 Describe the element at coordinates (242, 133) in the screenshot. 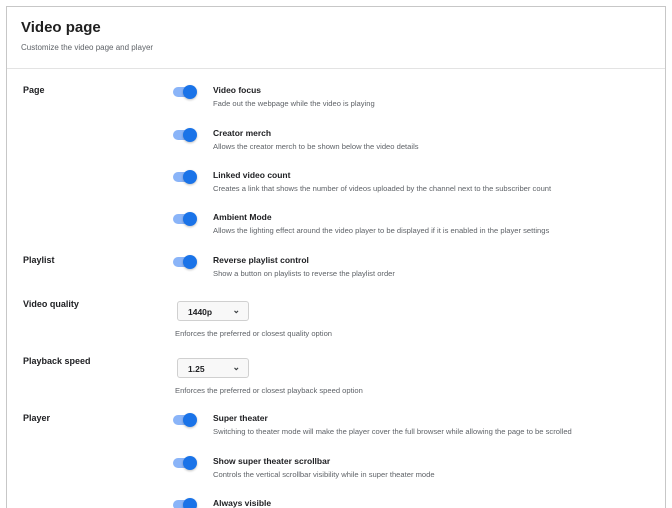

I see `option-title: Creator merch` at that location.